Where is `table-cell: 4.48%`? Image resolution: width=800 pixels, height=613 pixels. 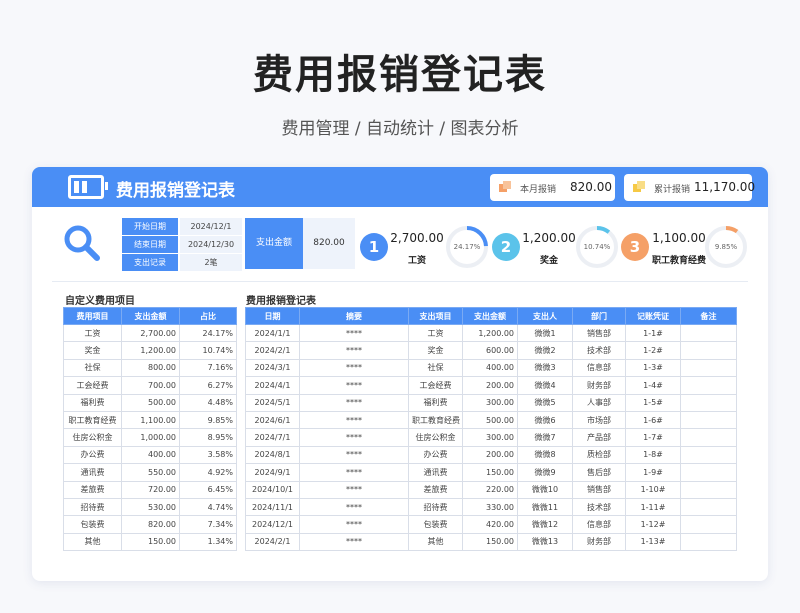 table-cell: 4.48% is located at coordinates (208, 402).